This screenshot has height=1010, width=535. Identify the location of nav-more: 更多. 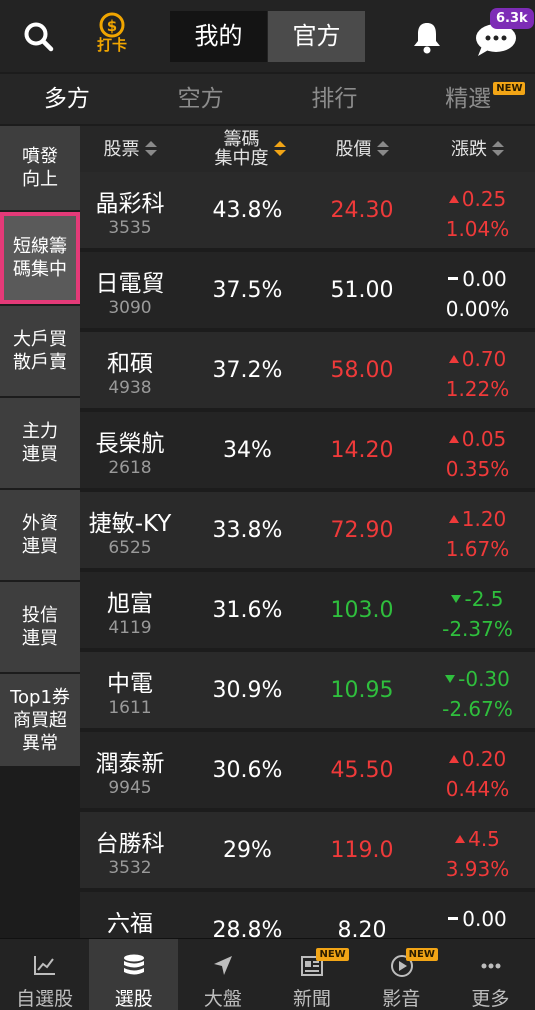
(490, 974).